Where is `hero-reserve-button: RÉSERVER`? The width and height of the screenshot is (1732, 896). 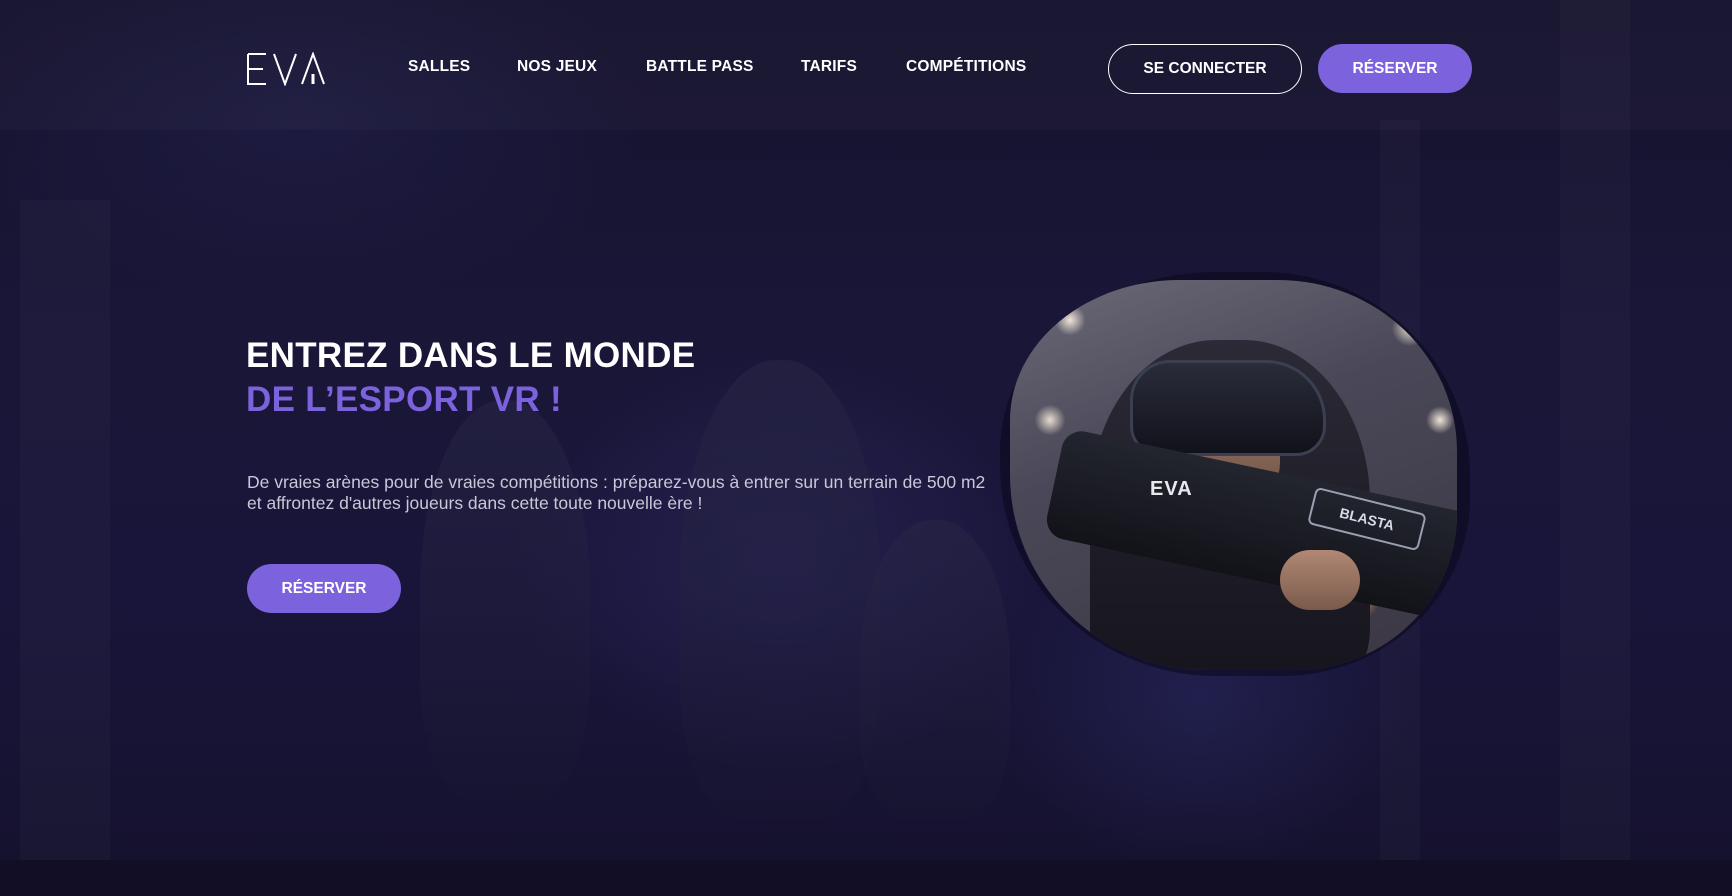 hero-reserve-button: RÉSERVER is located at coordinates (324, 588).